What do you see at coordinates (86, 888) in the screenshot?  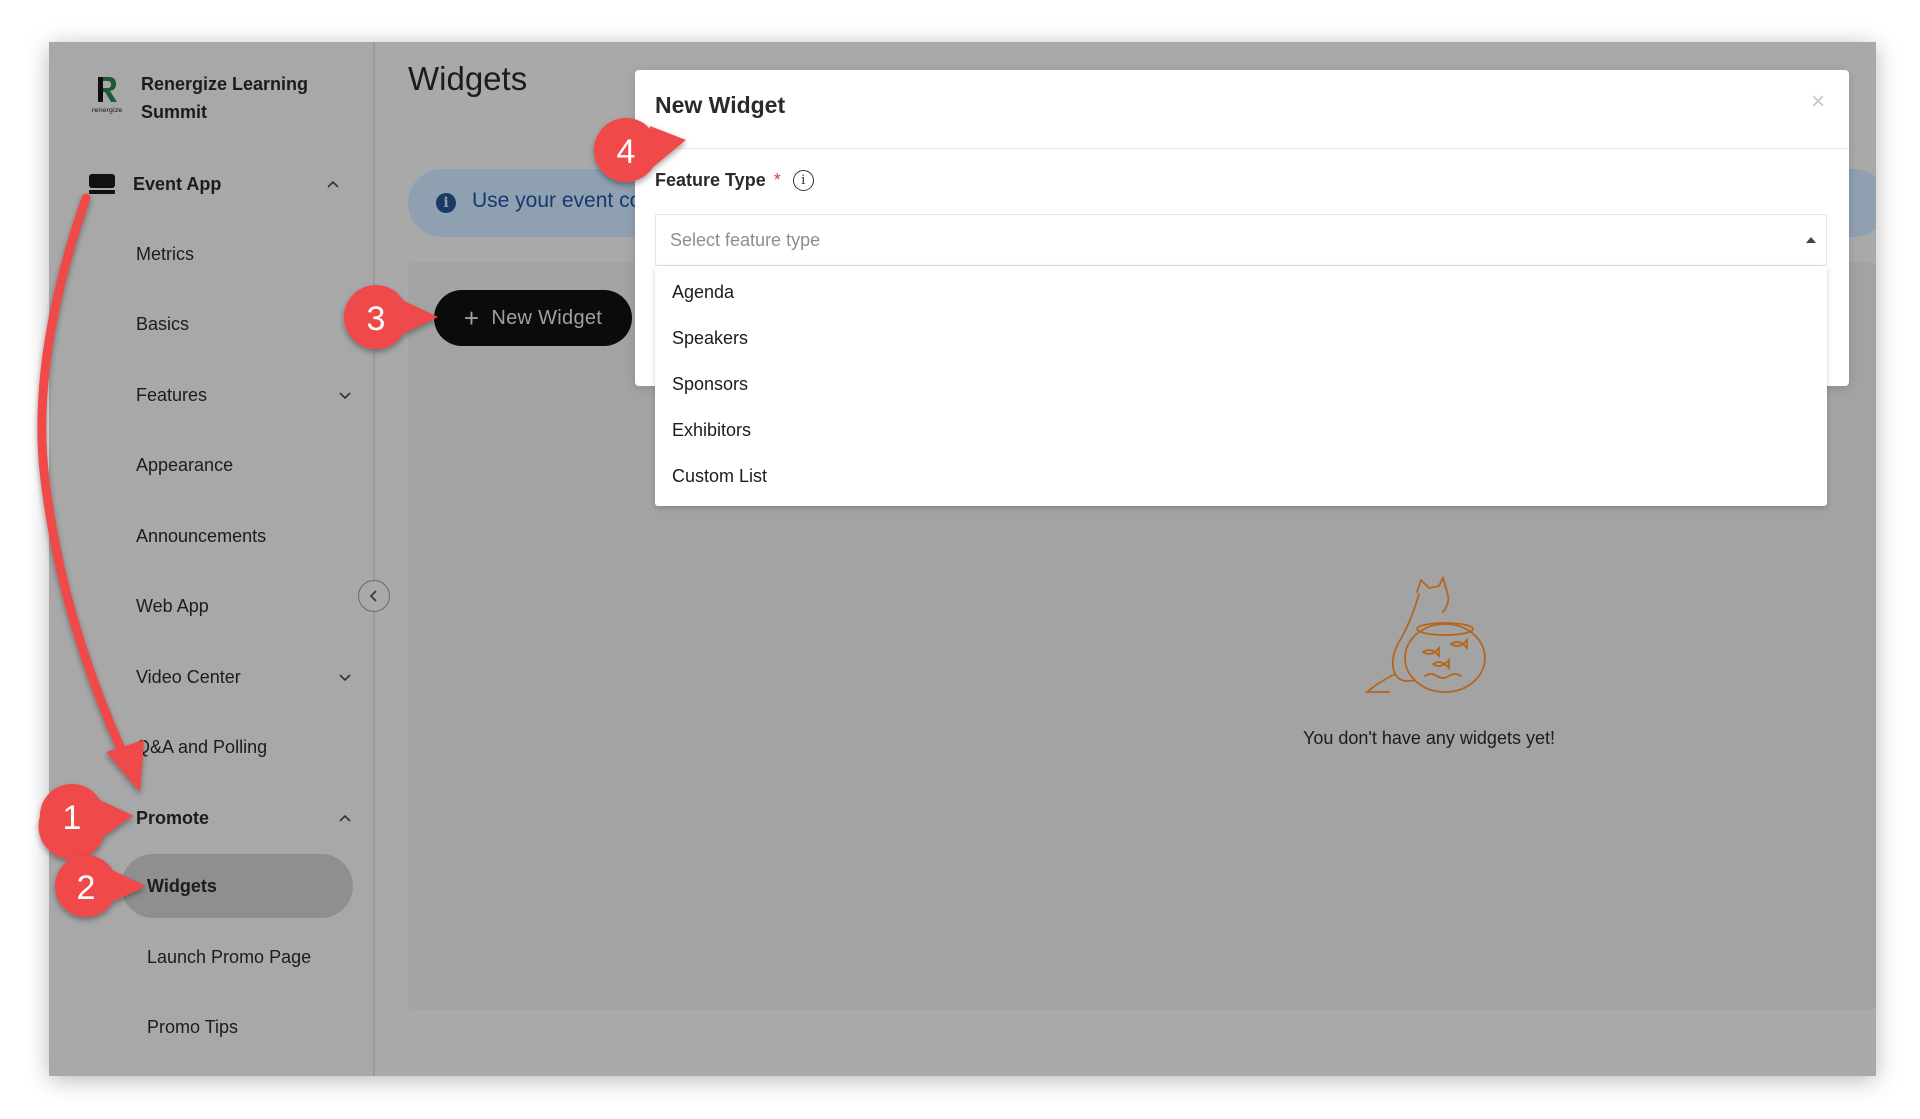 I see `annotation-number: 2` at bounding box center [86, 888].